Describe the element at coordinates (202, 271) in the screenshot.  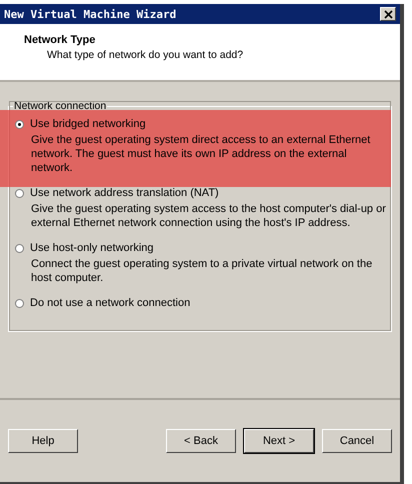
I see `option-description: Connect the guest operating system to a private virtual network on the host computer.` at that location.